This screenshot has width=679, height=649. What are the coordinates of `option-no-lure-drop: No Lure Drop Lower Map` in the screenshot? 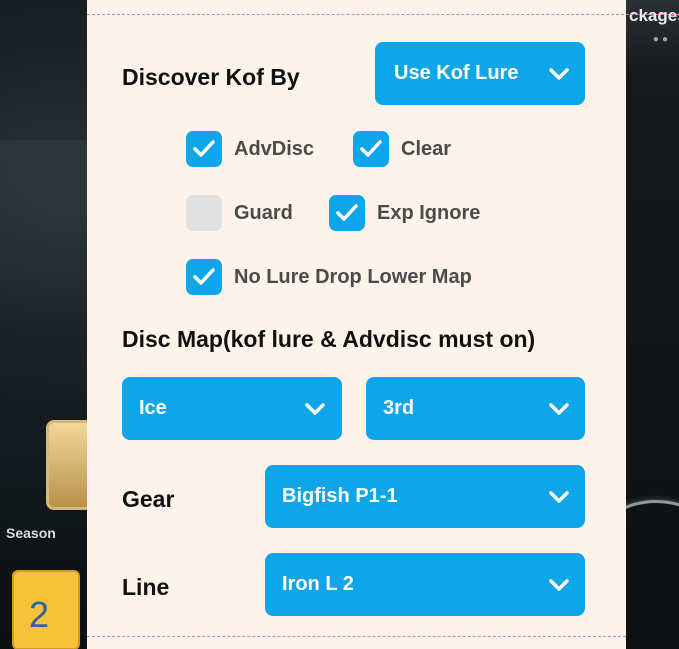 It's located at (329, 277).